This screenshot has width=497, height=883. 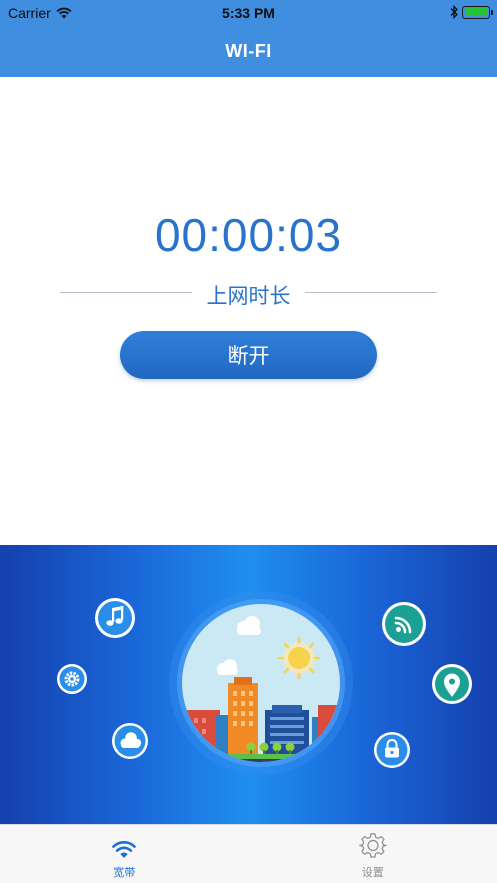 I want to click on lock-icon, so click(x=392, y=750).